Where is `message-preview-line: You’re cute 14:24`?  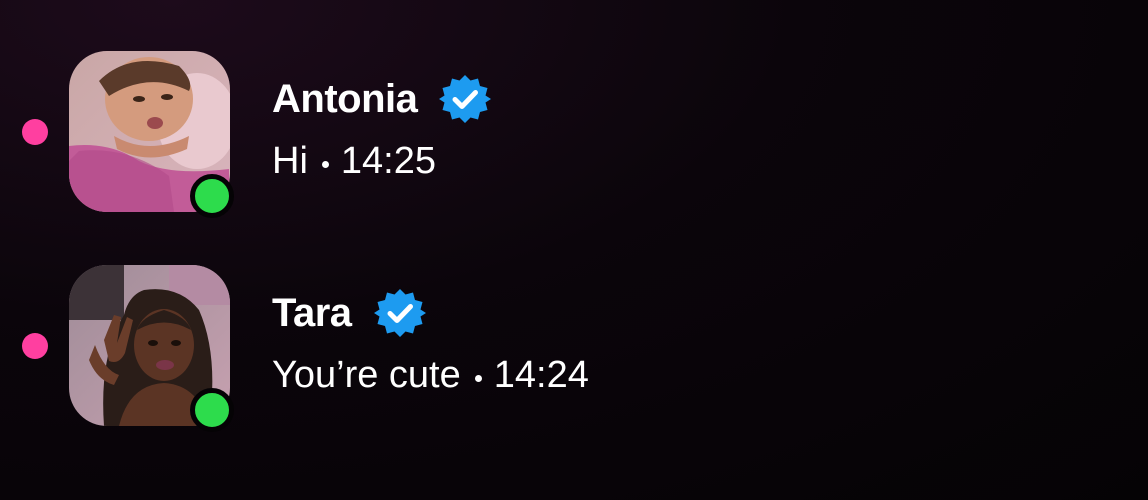
message-preview-line: You’re cute 14:24 is located at coordinates (430, 375).